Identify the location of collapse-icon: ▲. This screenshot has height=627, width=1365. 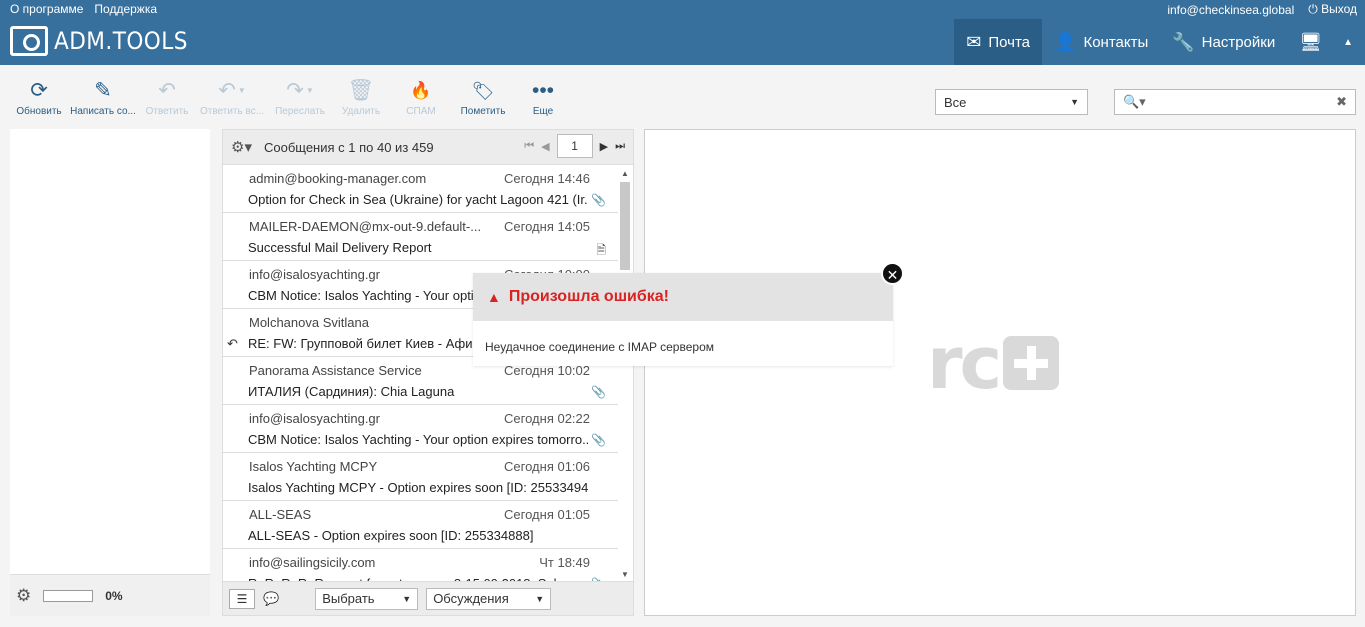
(1348, 42).